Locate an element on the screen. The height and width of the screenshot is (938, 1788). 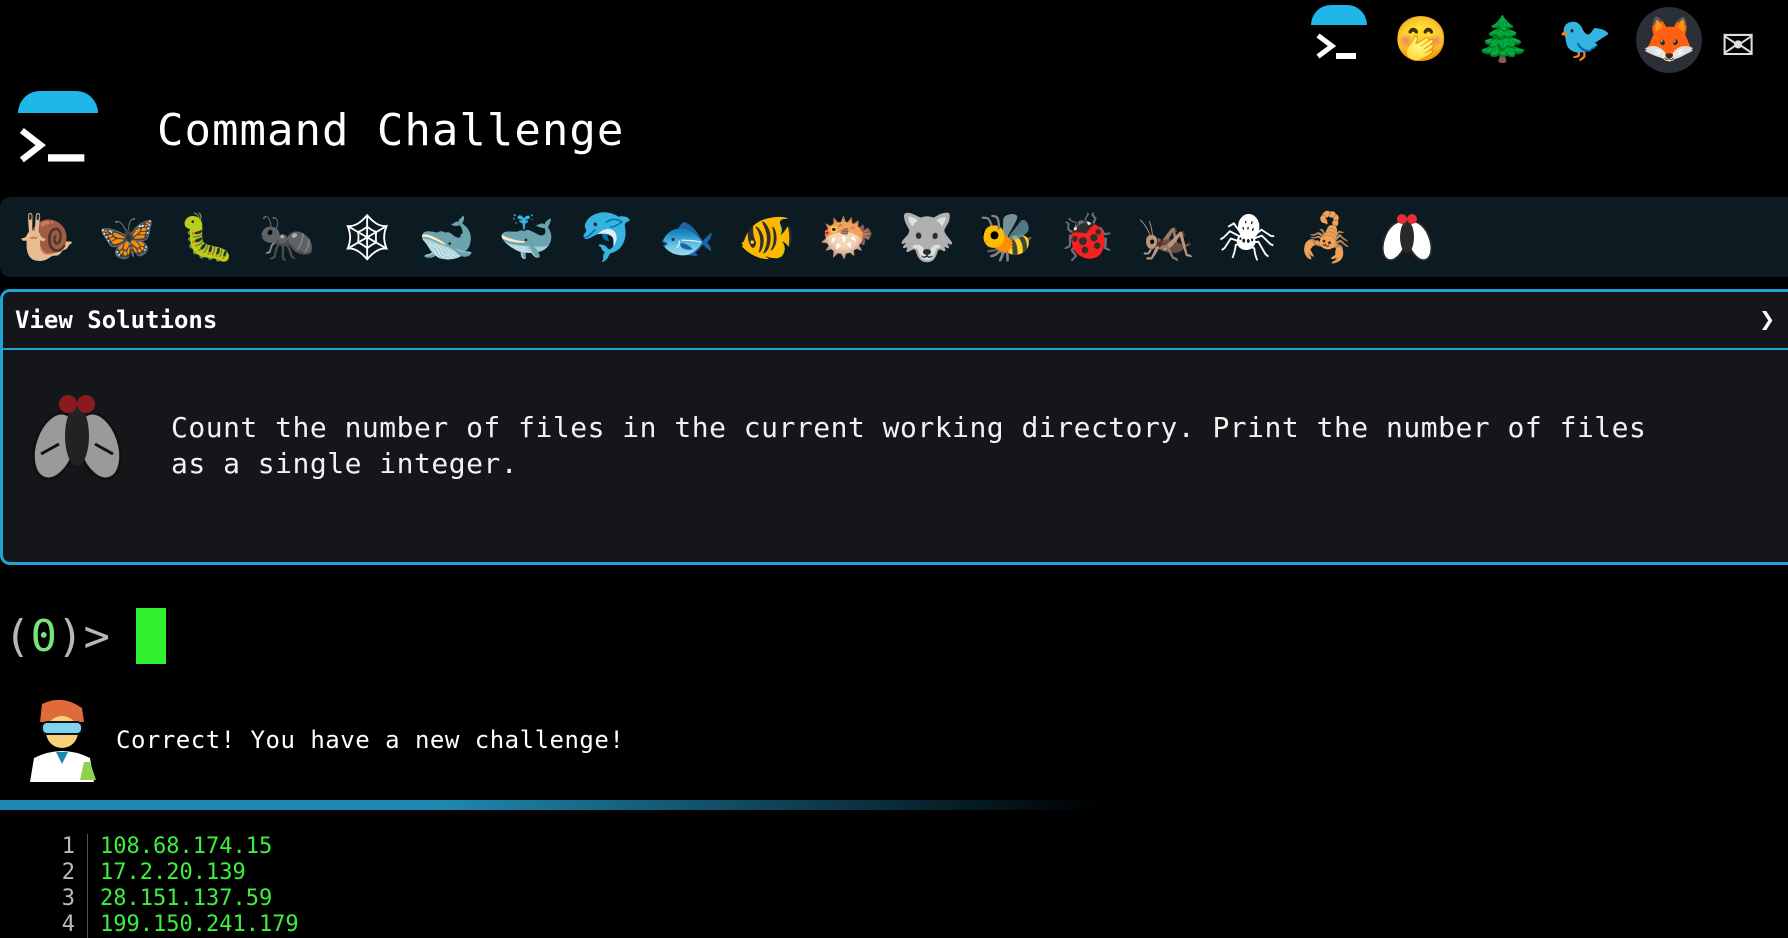
line-number: 4 is located at coordinates (74, 925).